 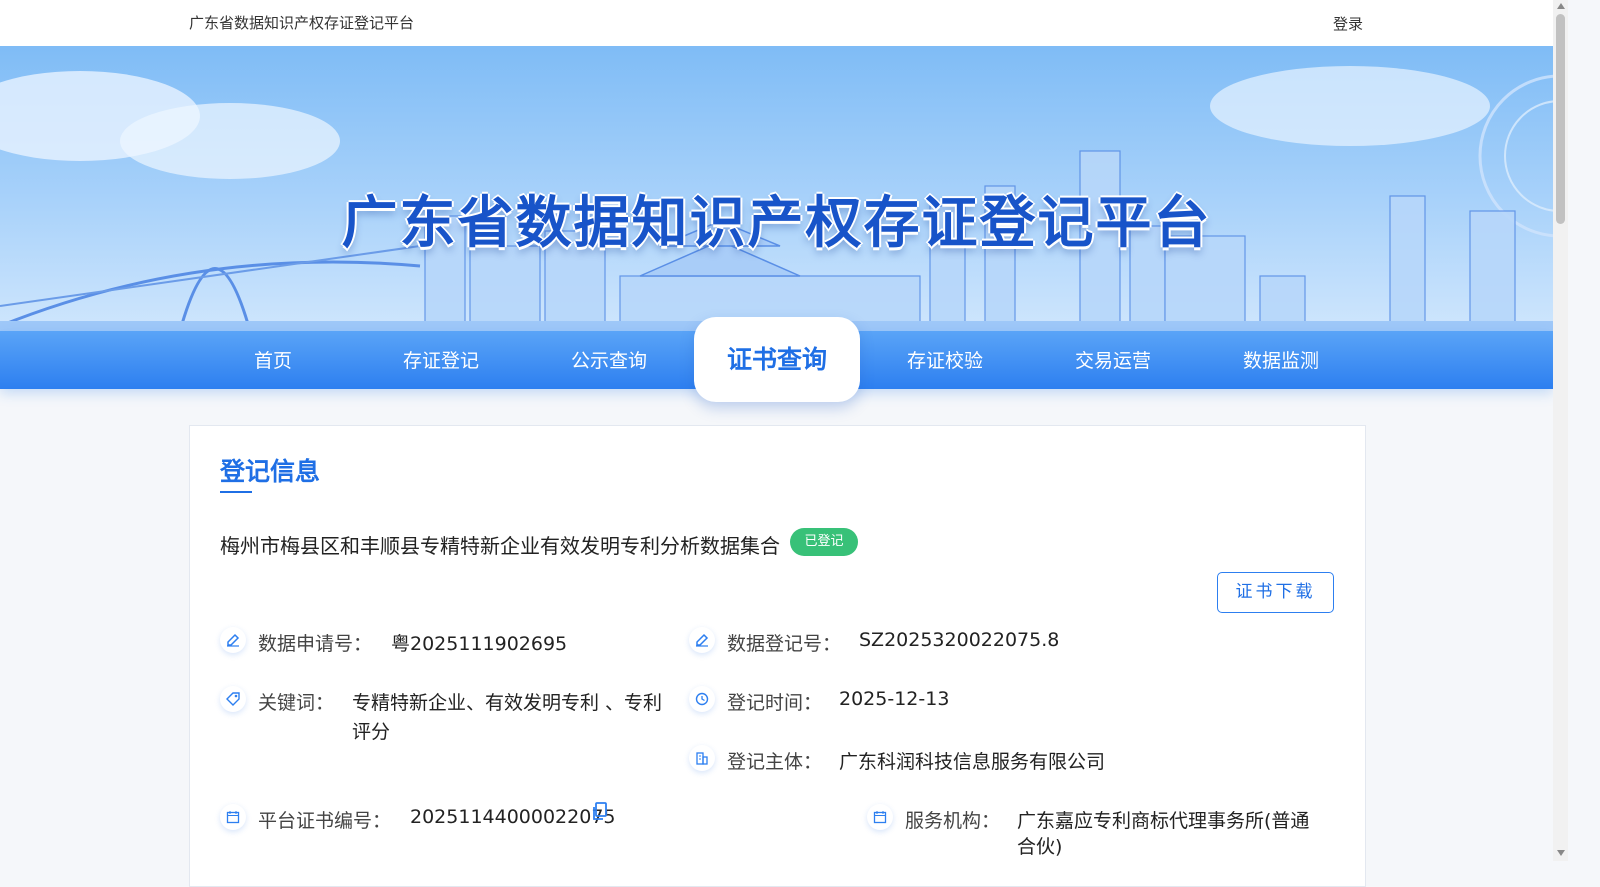 I want to click on value-service-agency-line2: 合伙), so click(x=1040, y=847).